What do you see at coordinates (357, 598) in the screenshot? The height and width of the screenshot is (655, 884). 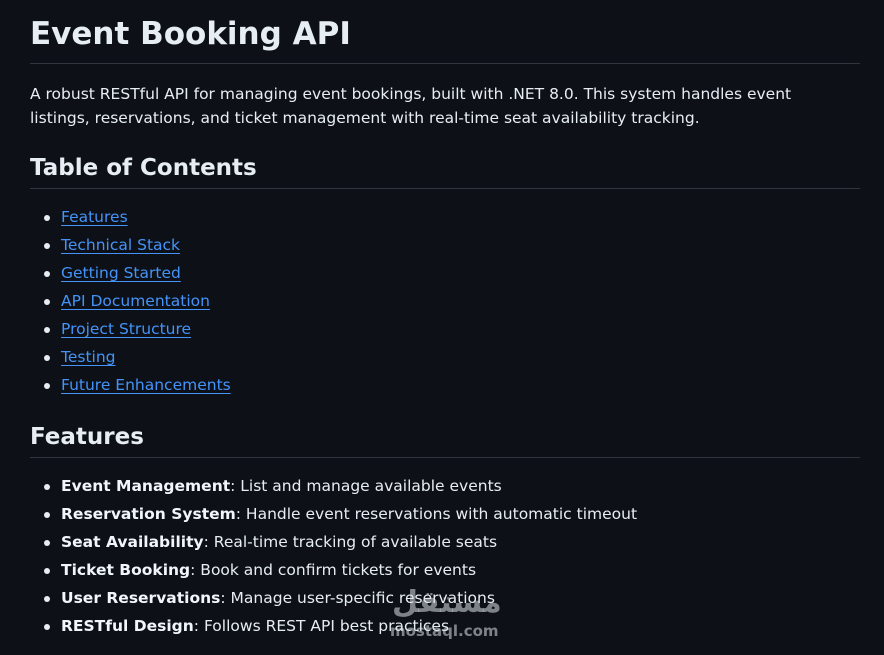 I see `feature-description: : Manage user-specific reservations` at bounding box center [357, 598].